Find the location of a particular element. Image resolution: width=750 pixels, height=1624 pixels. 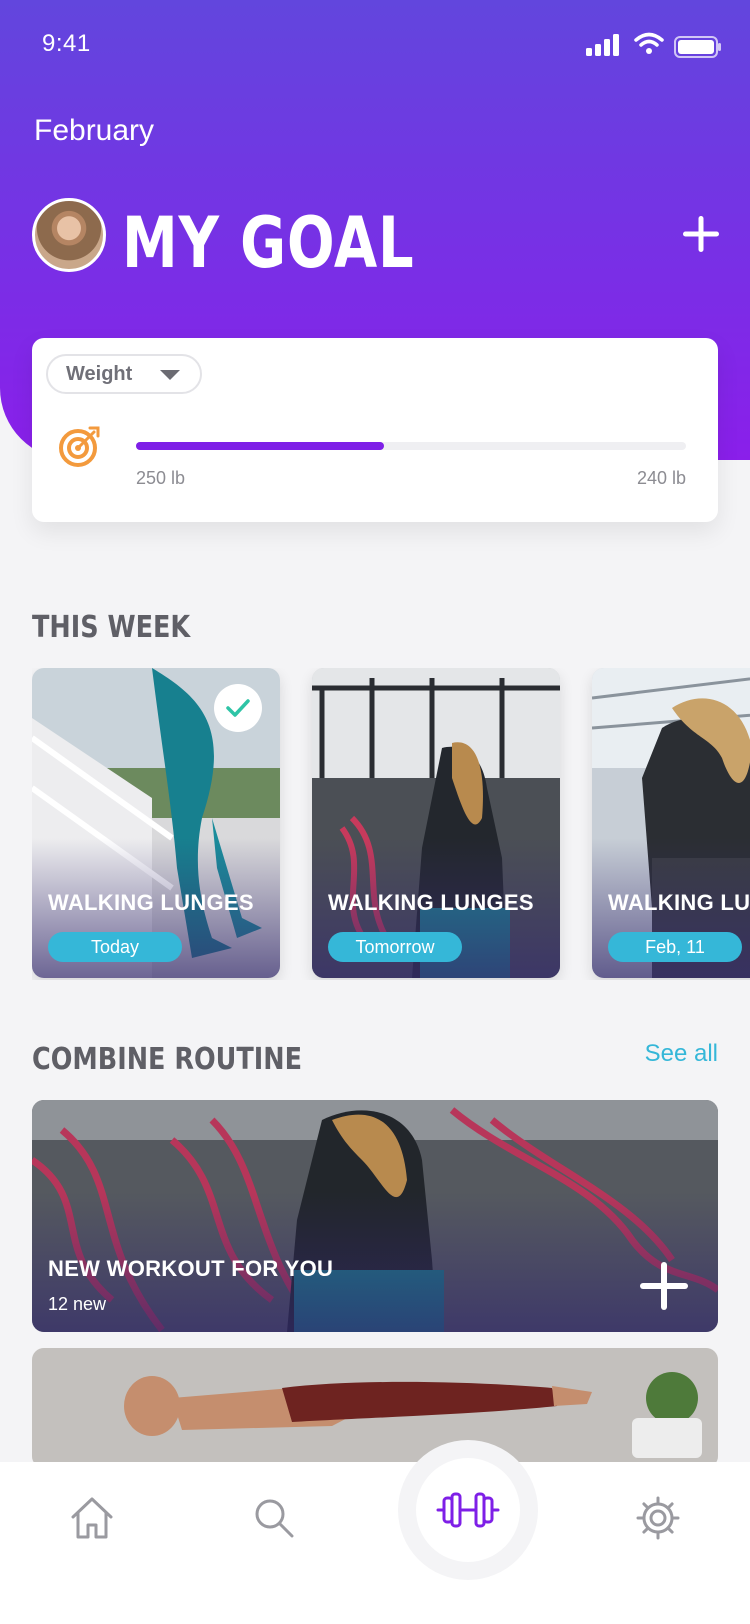

battery-icon is located at coordinates (697, 47).